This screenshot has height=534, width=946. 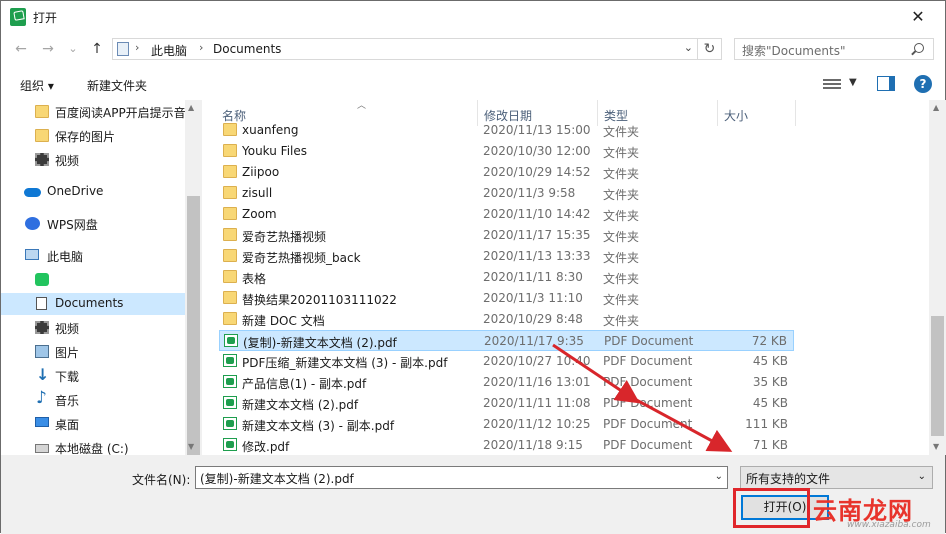 I want to click on file-list-scrollbar: ▲ ▼, so click(x=937, y=277).